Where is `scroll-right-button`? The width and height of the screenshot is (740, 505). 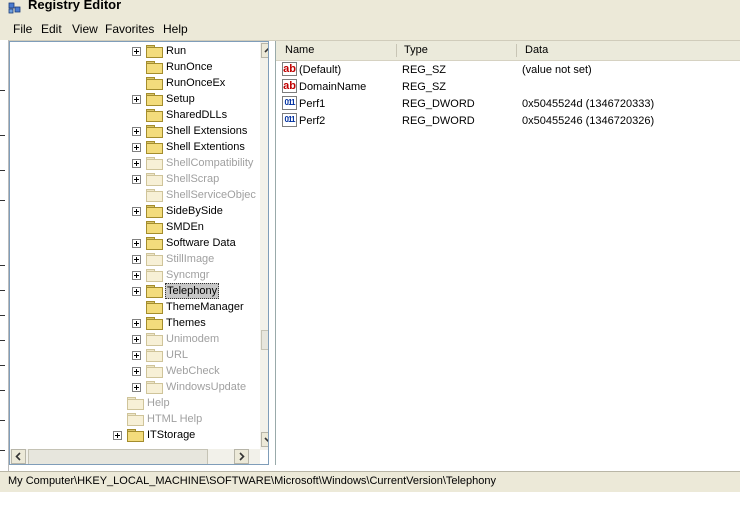 scroll-right-button is located at coordinates (241, 456).